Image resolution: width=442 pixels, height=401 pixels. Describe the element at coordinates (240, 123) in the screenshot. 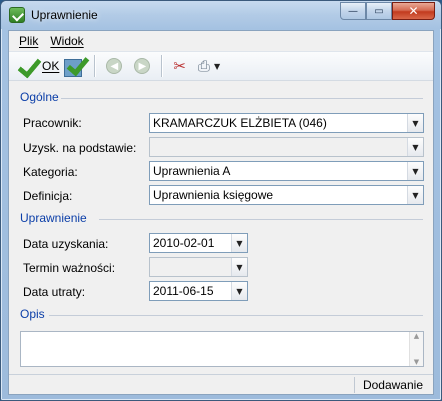

I see `pracownik-value: KRAMARCZUK ELŻBIETA (046)` at that location.